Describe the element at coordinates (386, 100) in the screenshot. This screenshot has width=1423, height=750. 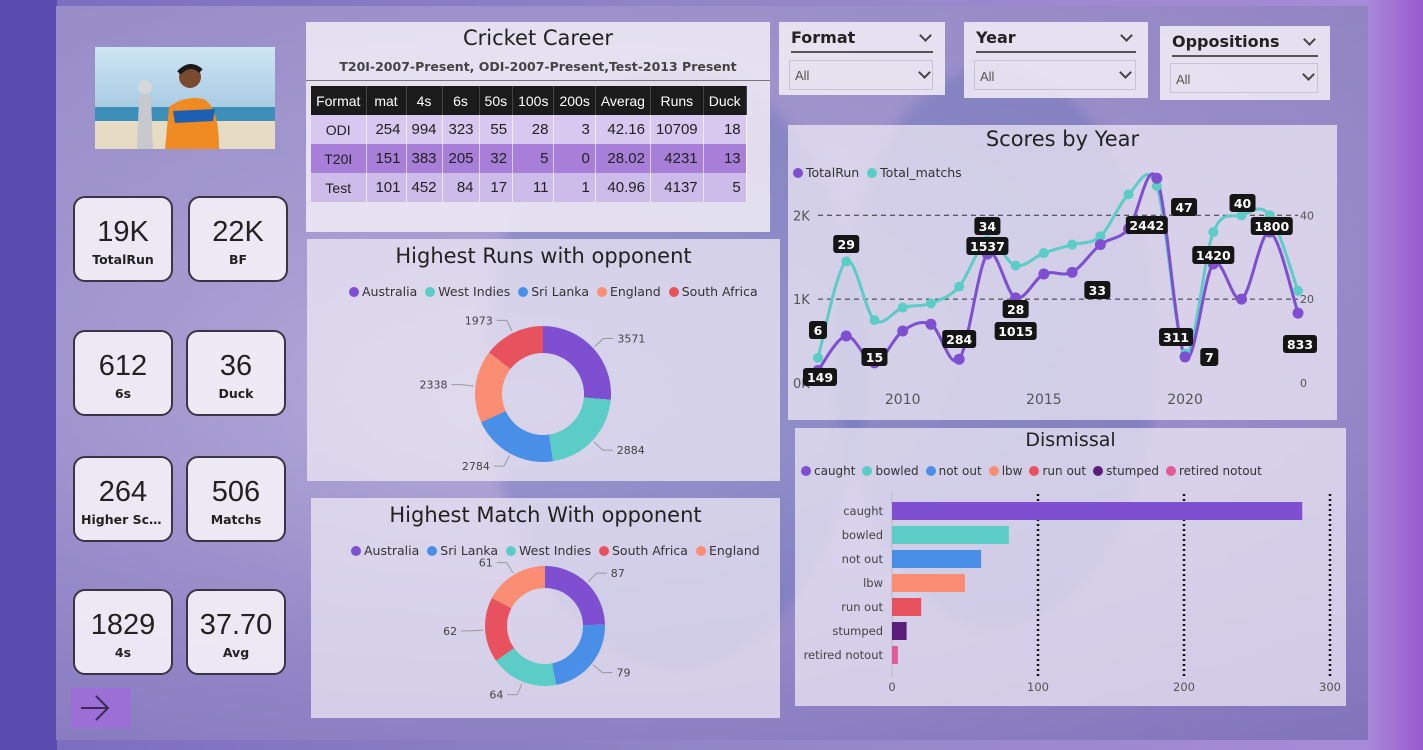
I see `column-header: mat` at that location.